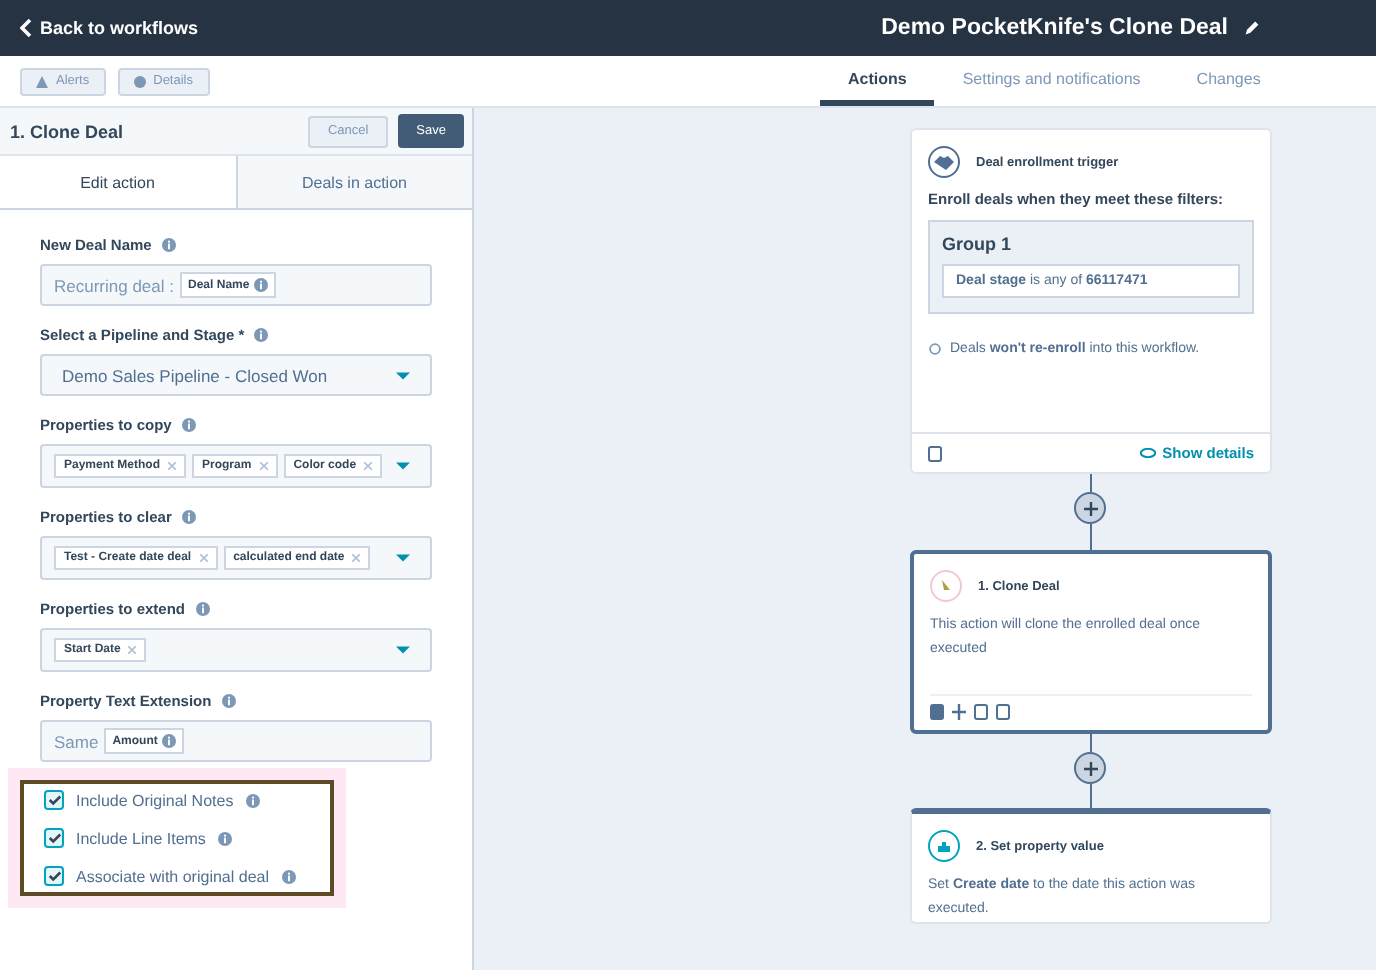 This screenshot has height=970, width=1376. I want to click on back-link: Back to workflows, so click(109, 28).